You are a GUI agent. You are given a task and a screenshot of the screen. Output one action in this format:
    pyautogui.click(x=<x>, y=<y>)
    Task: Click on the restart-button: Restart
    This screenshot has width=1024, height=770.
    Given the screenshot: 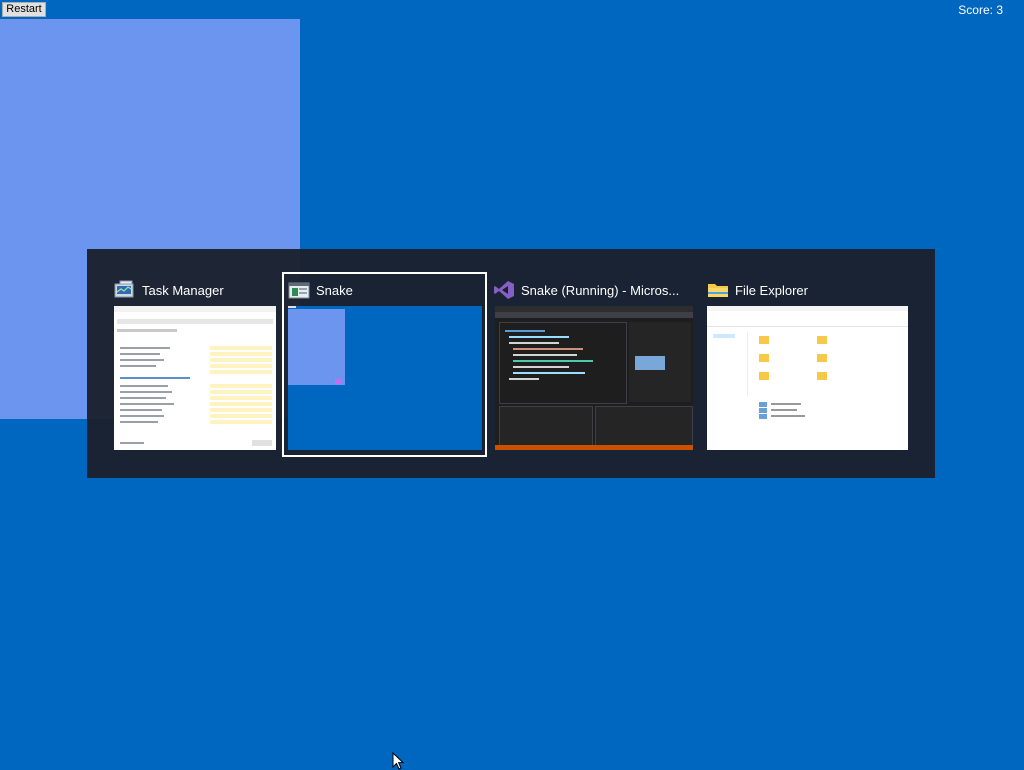 What is the action you would take?
    pyautogui.click(x=24, y=9)
    